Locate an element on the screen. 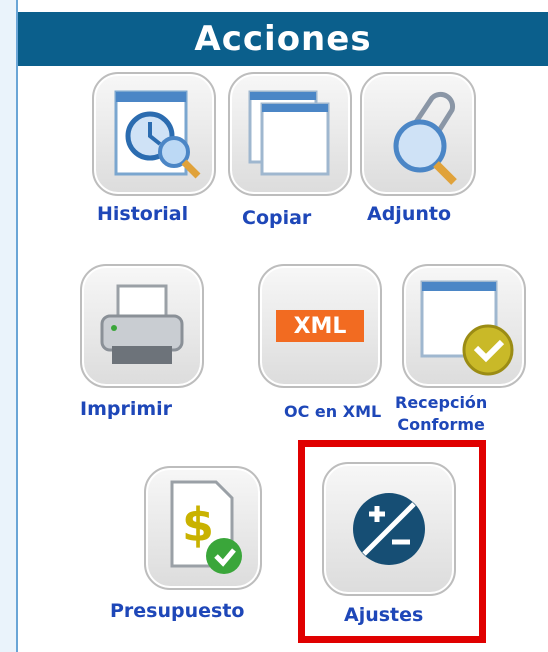 This screenshot has height=652, width=548. imprimir-button is located at coordinates (142, 326).